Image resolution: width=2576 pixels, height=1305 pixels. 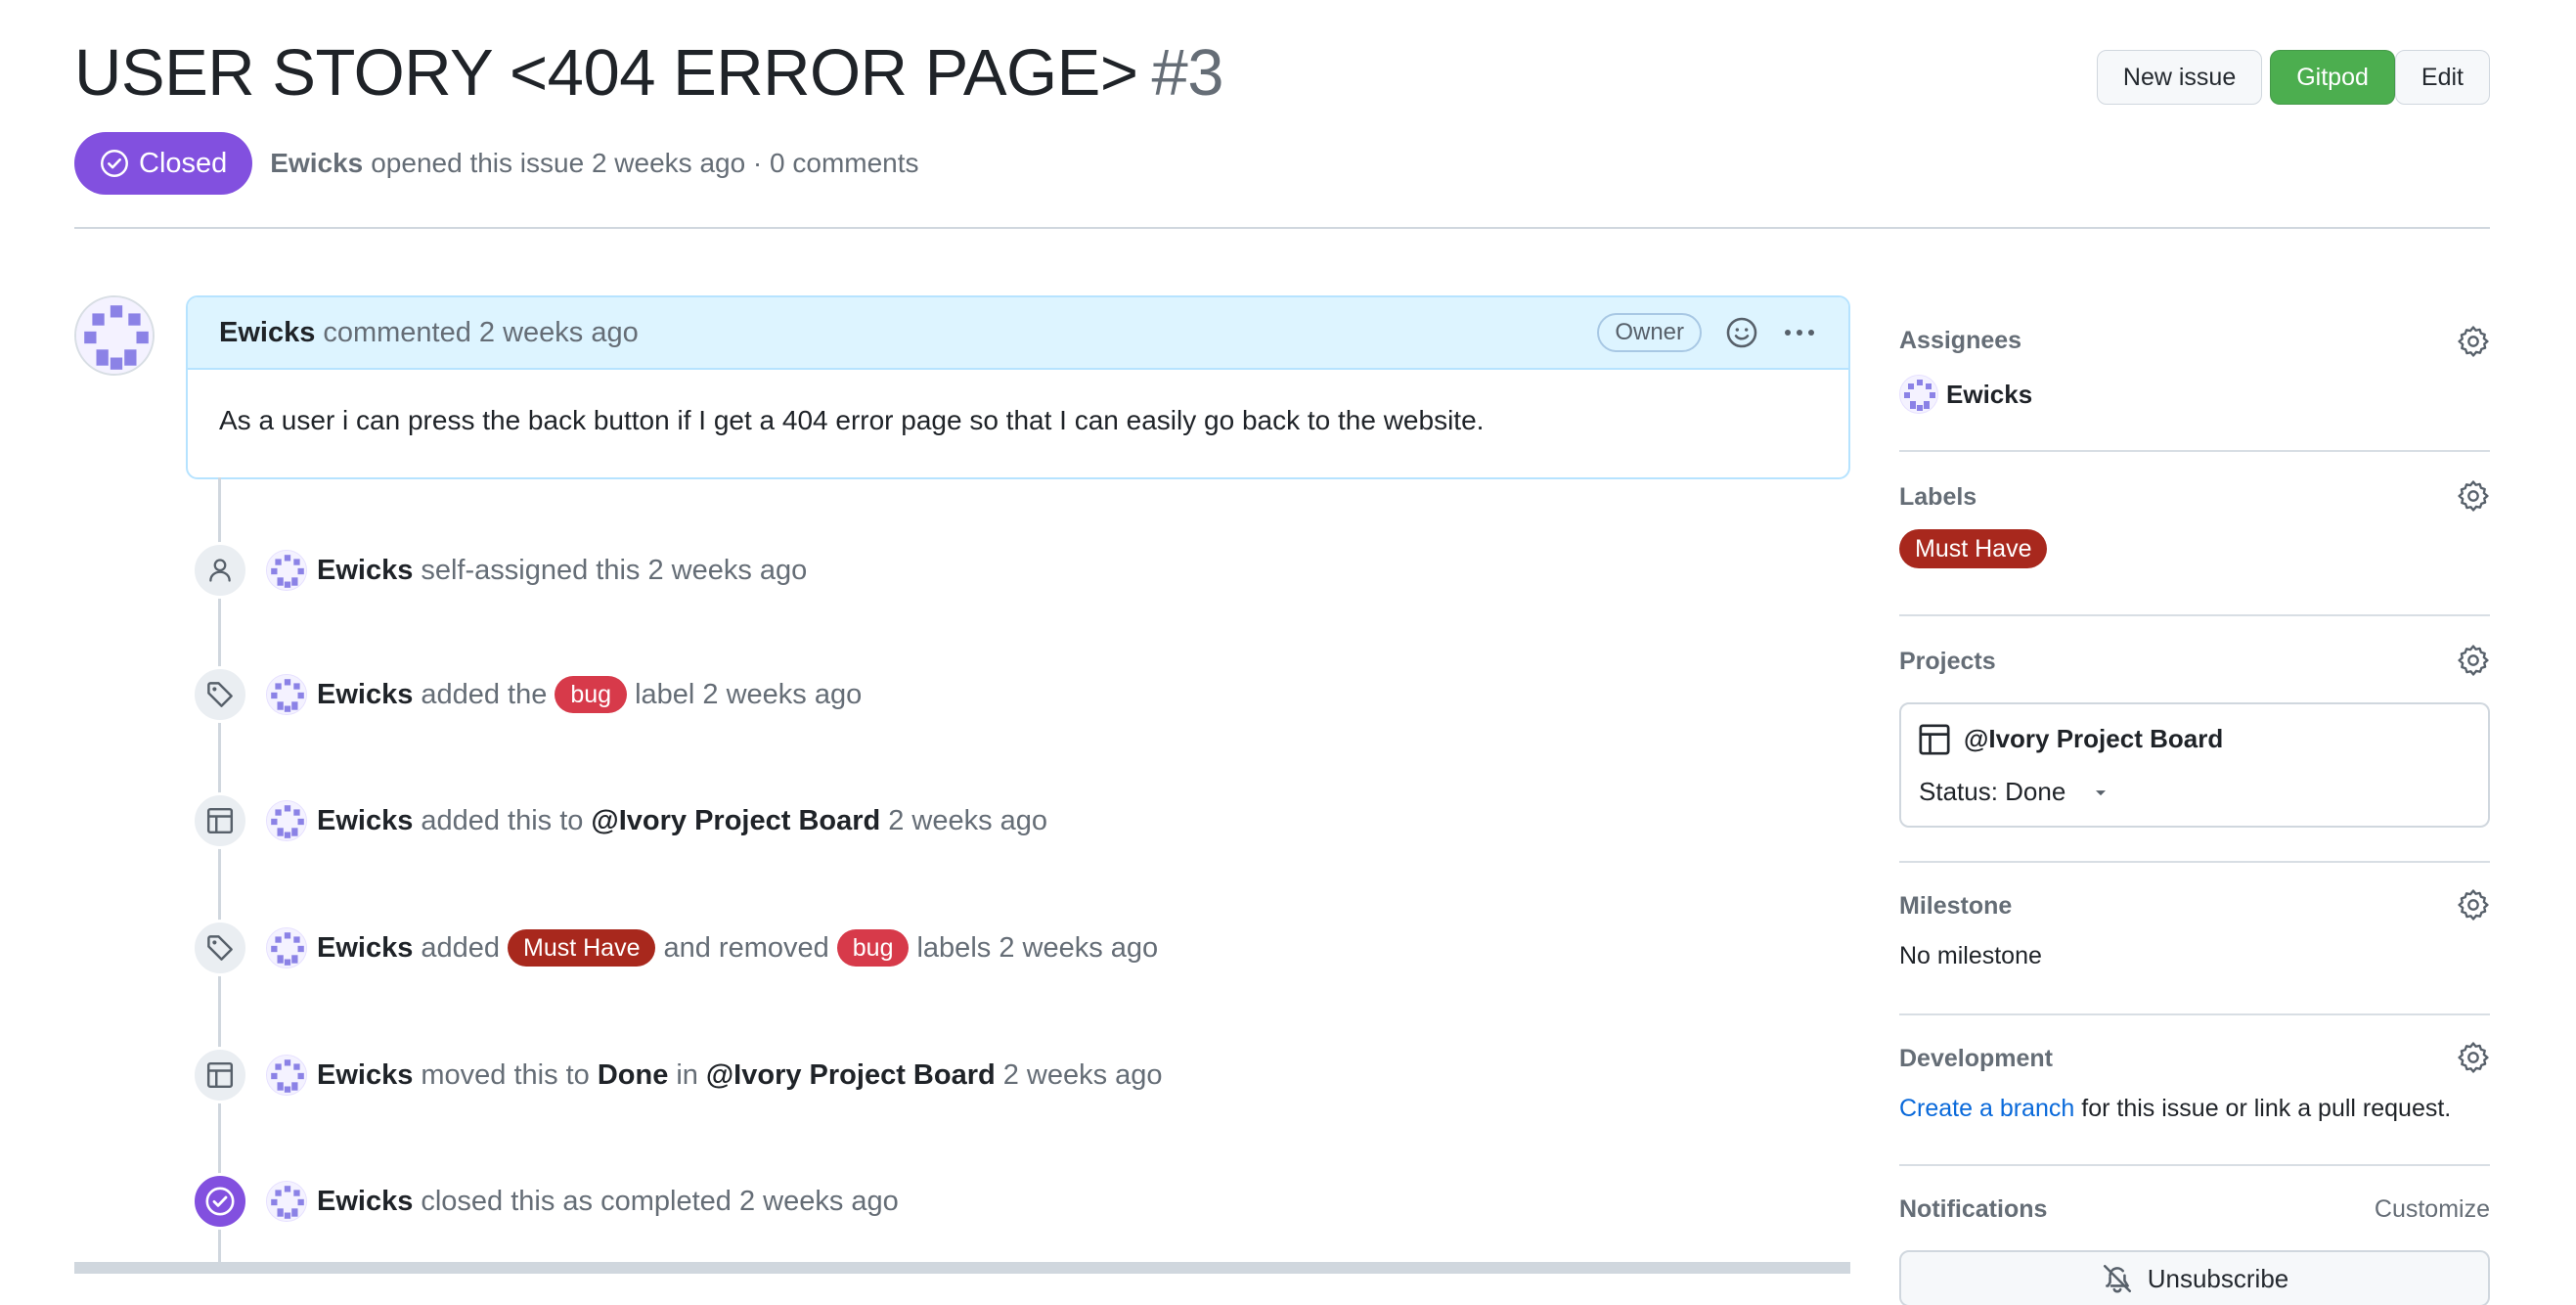 What do you see at coordinates (1992, 791) in the screenshot?
I see `project-status-text: Status: Done` at bounding box center [1992, 791].